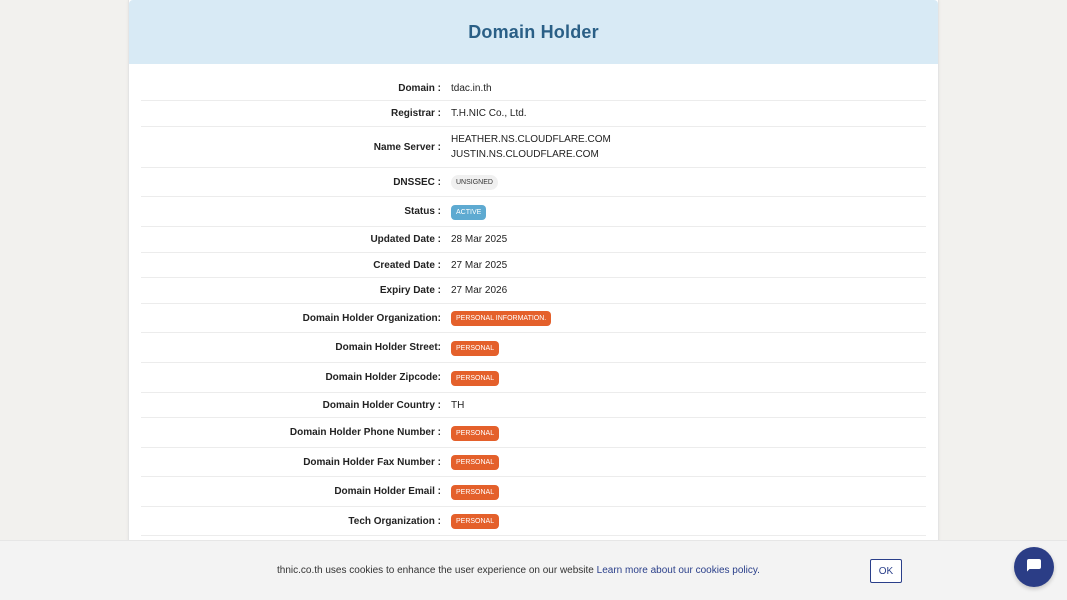 The height and width of the screenshot is (600, 1067). I want to click on row-label: DNSSEC :, so click(417, 182).